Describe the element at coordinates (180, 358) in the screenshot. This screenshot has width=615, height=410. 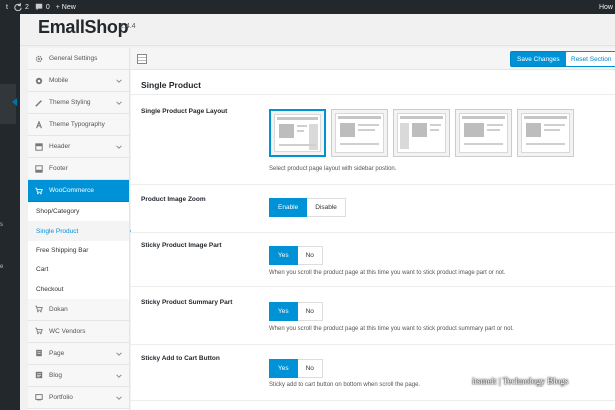
I see `sticky-cart-label: Sticky Add to Cart Button` at that location.